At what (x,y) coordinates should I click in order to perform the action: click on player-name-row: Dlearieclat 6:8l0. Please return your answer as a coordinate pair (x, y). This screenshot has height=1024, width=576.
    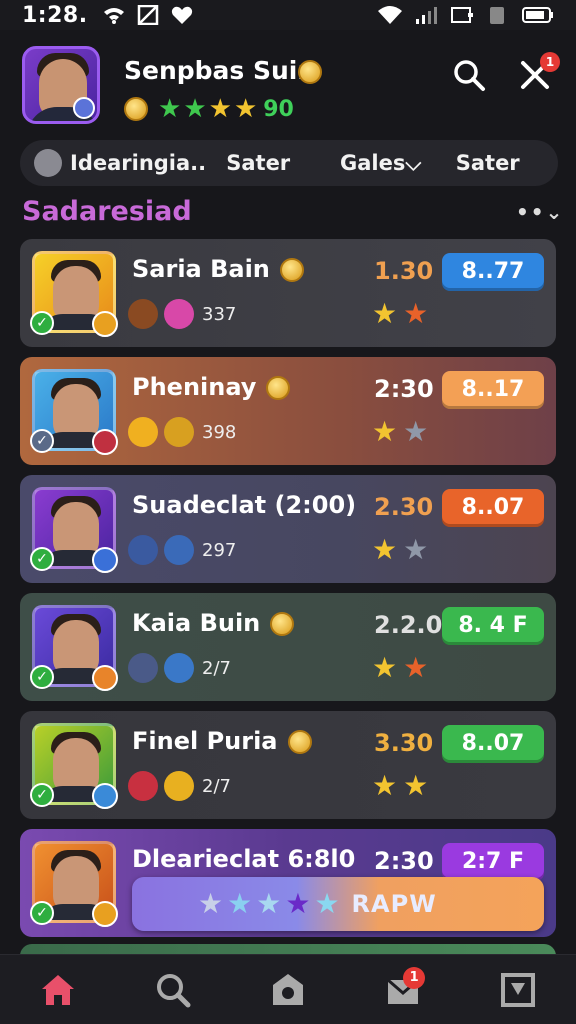
    Looking at the image, I should click on (243, 859).